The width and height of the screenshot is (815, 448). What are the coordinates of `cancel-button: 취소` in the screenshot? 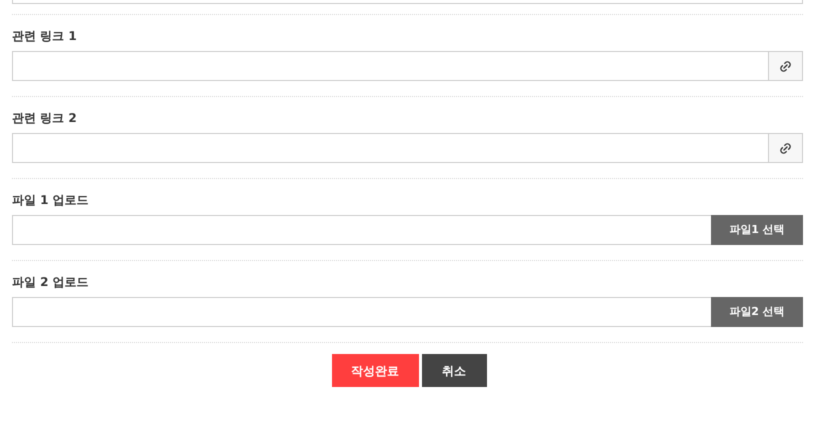 It's located at (454, 370).